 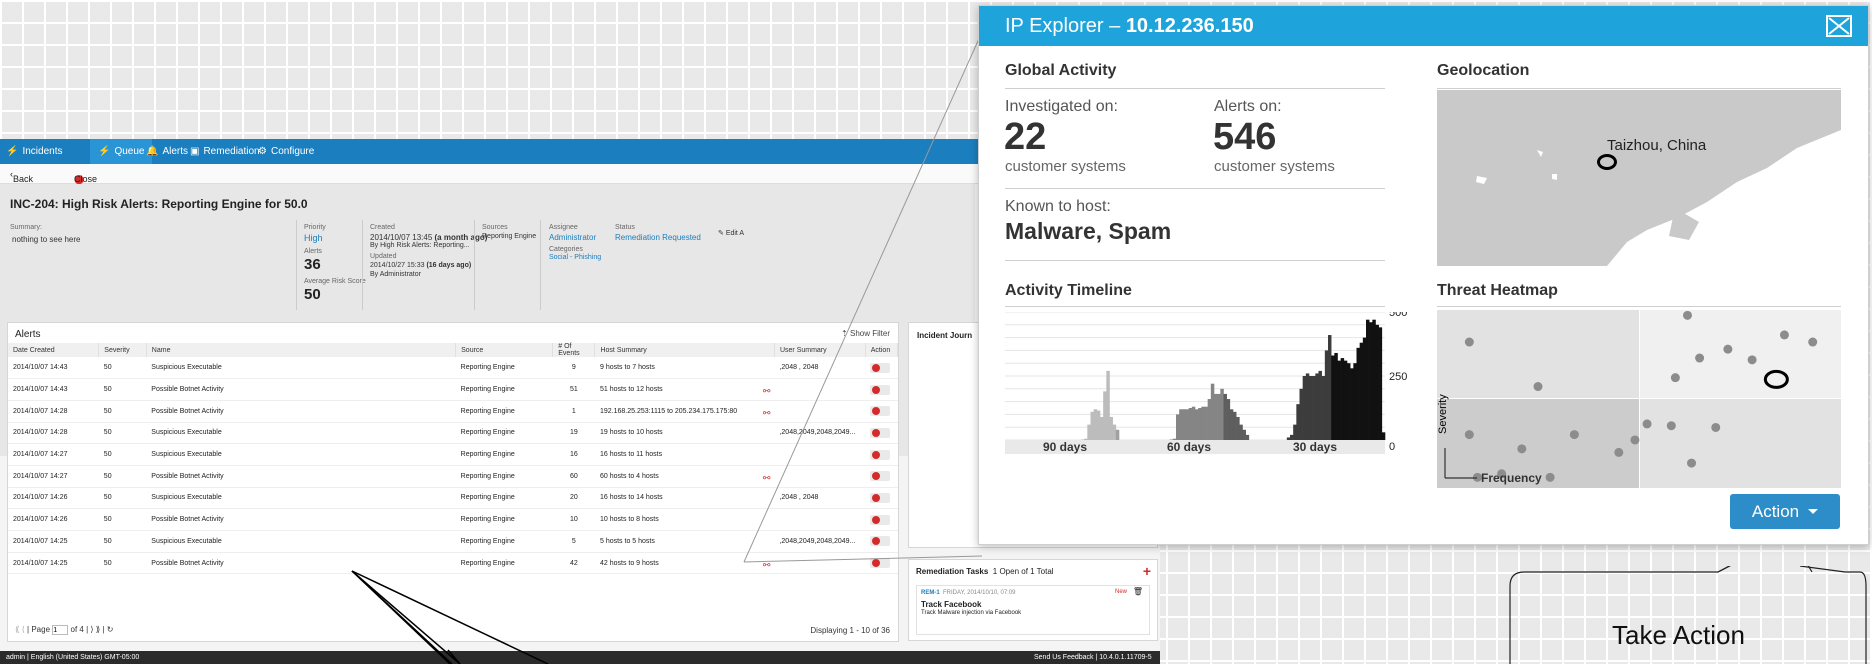 I want to click on dialog-title: IP Explorer – 10.12.236.150, so click(x=1129, y=26).